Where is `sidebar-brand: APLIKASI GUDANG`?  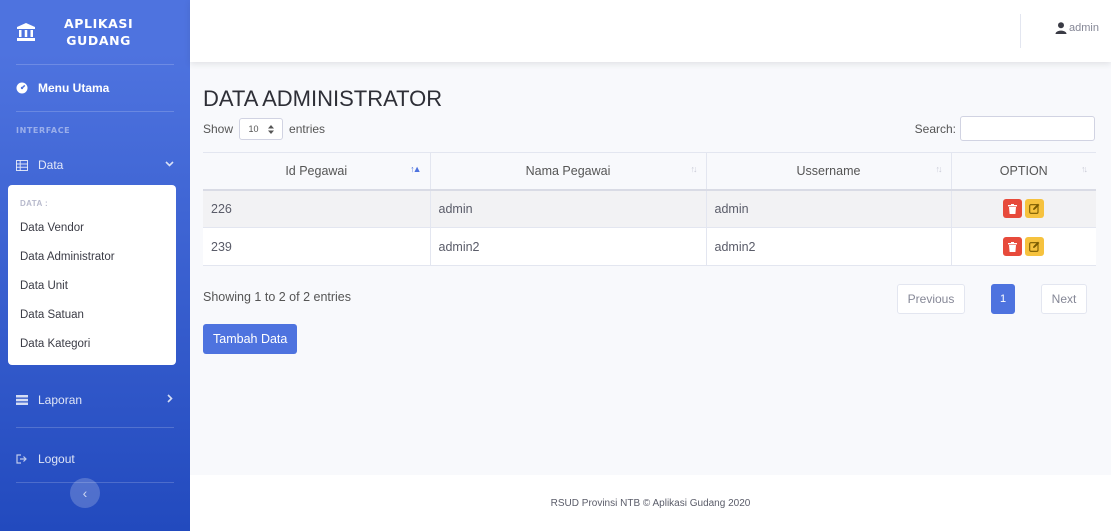 sidebar-brand: APLIKASI GUDANG is located at coordinates (95, 32).